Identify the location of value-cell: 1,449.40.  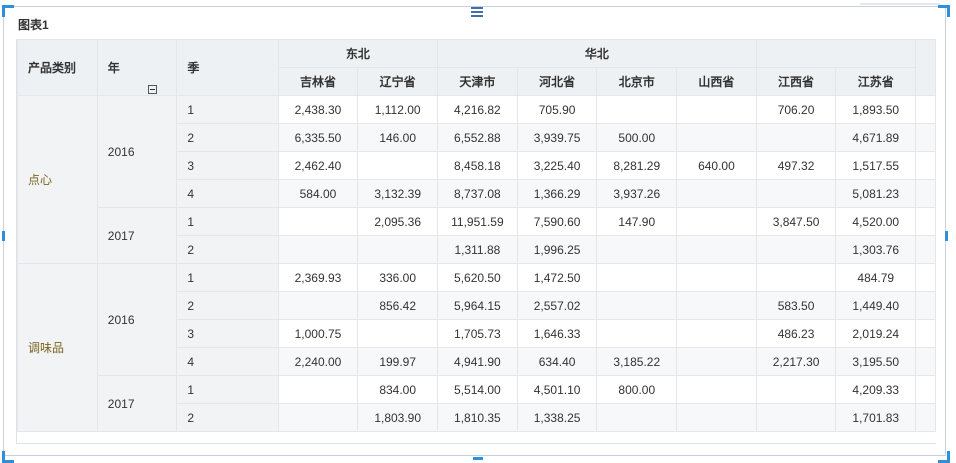
(876, 305).